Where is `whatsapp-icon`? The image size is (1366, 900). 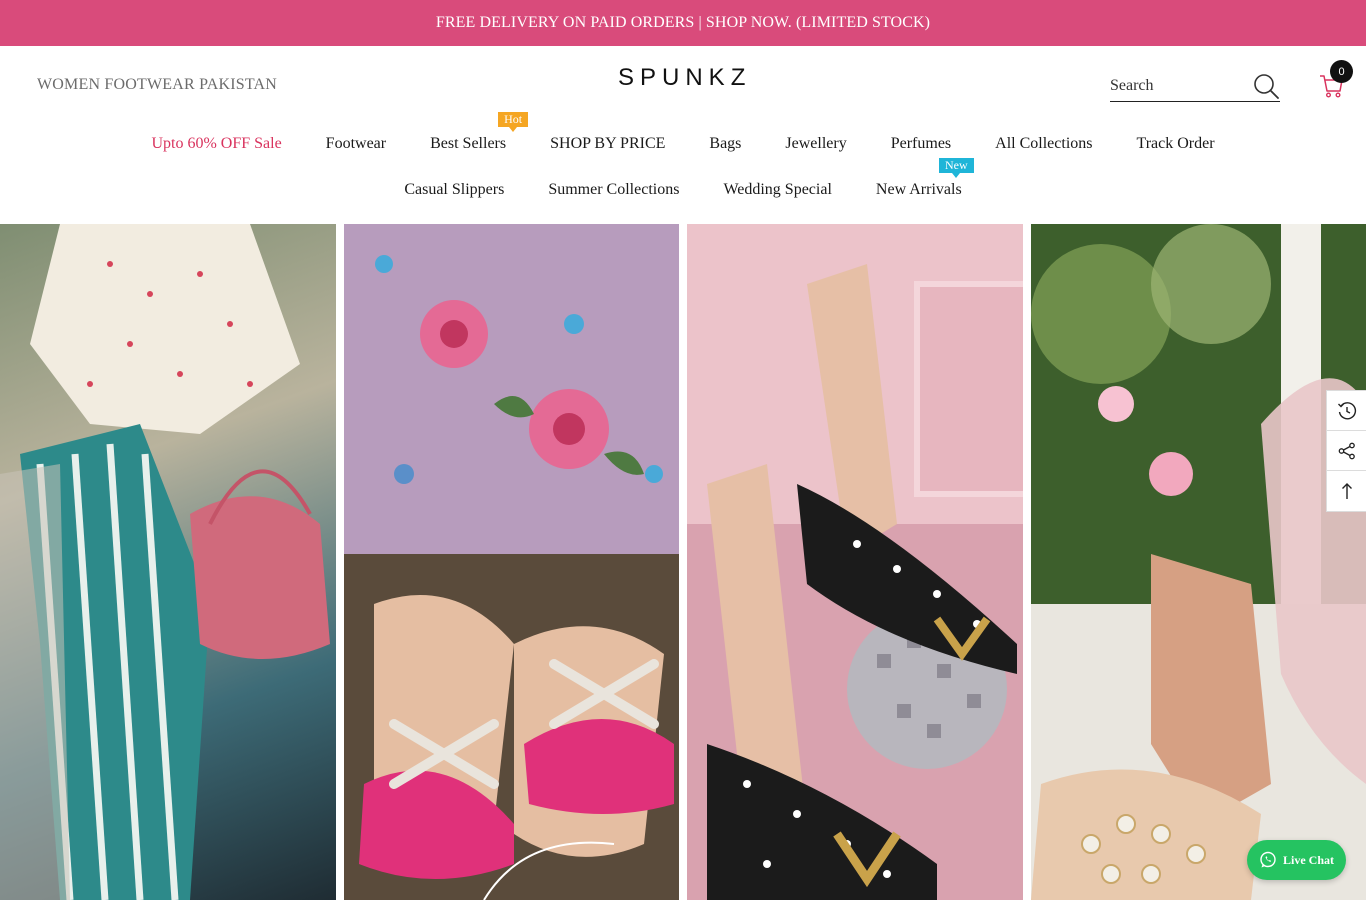 whatsapp-icon is located at coordinates (1268, 859).